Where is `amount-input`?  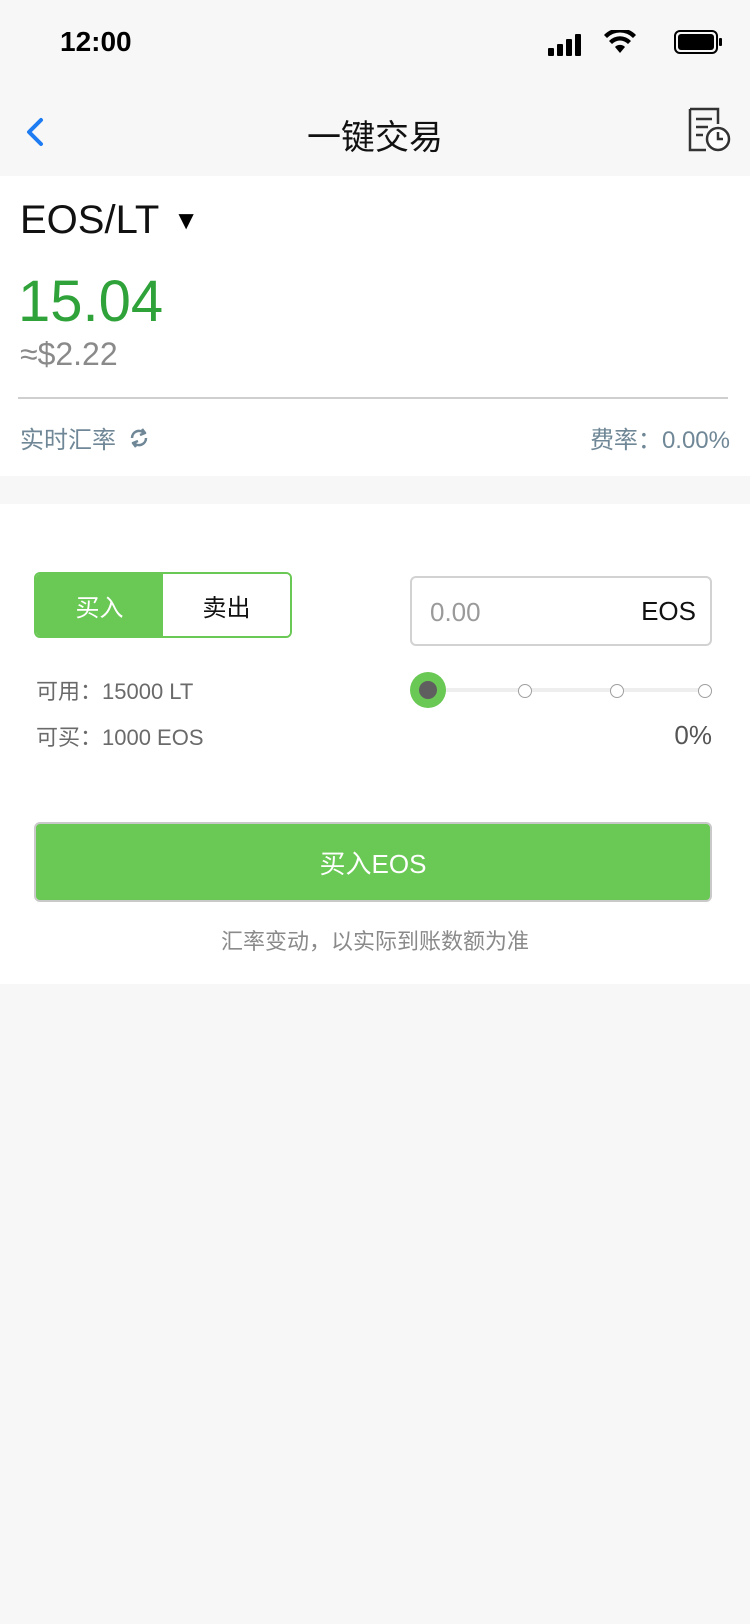 amount-input is located at coordinates (525, 612).